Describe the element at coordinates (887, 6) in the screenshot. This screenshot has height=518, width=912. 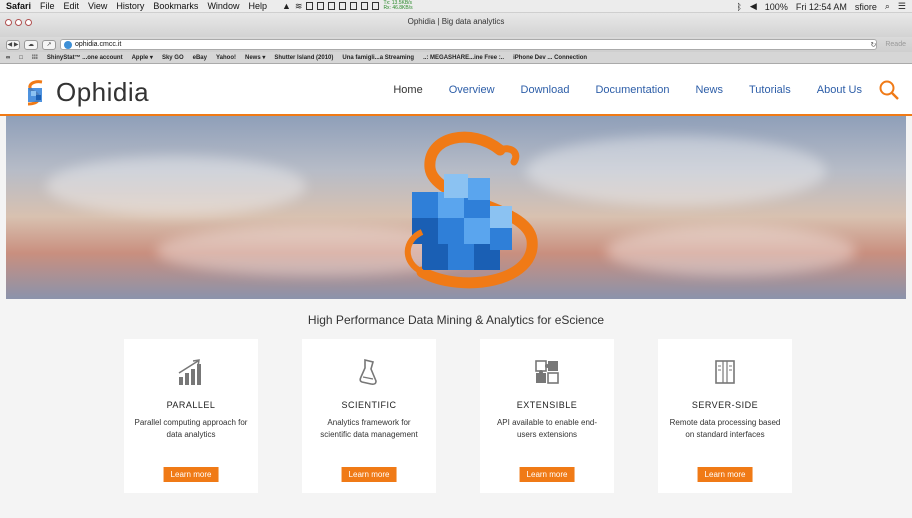
I see `spotlight-icon: ⌕` at that location.